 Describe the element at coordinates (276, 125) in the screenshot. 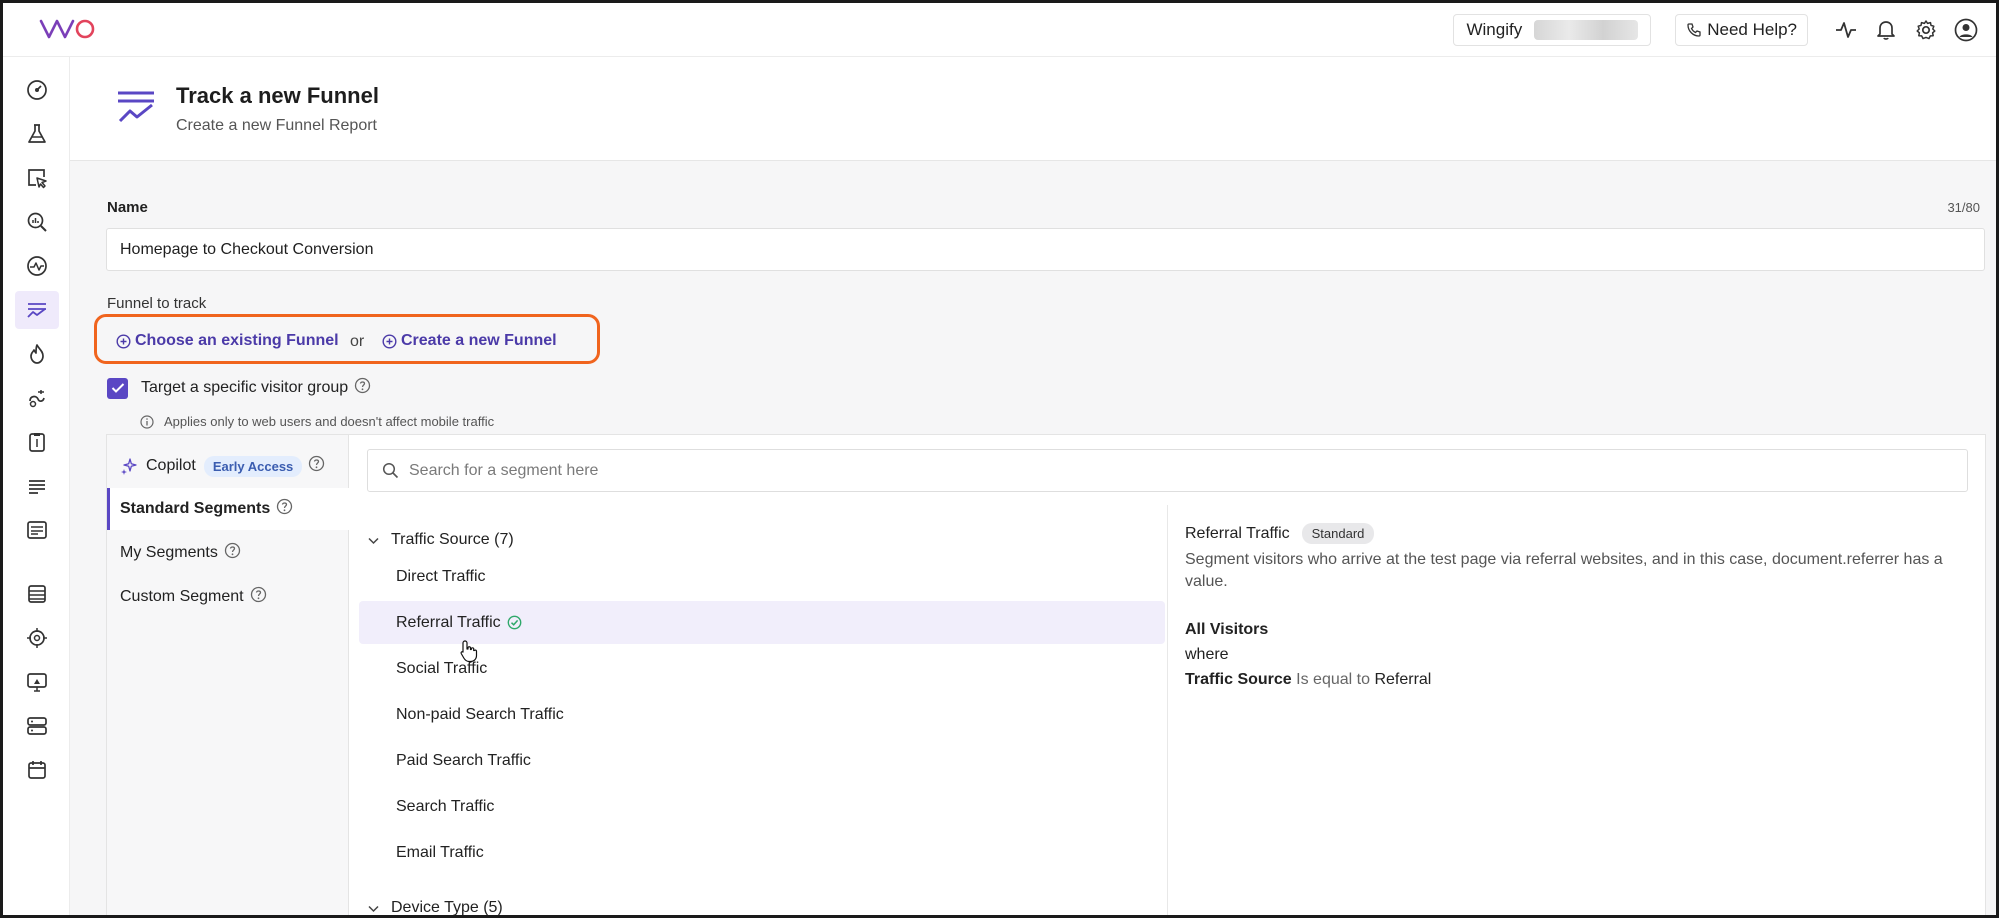

I see `page-subtitle: Create a new Funnel Report` at that location.